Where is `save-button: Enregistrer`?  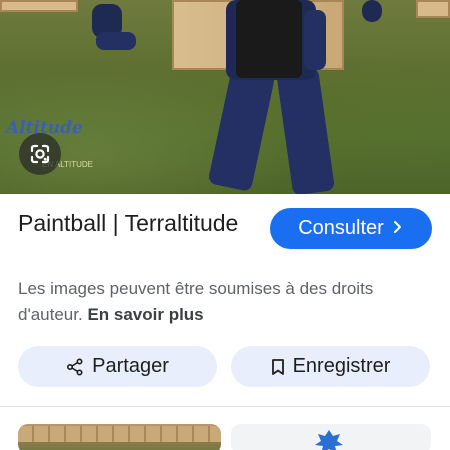
save-button: Enregistrer is located at coordinates (330, 366).